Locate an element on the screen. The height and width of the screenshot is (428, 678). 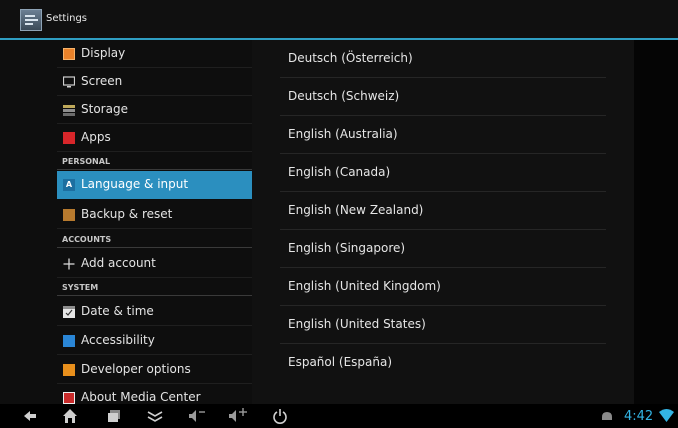
action-bar: Settings is located at coordinates (339, 20).